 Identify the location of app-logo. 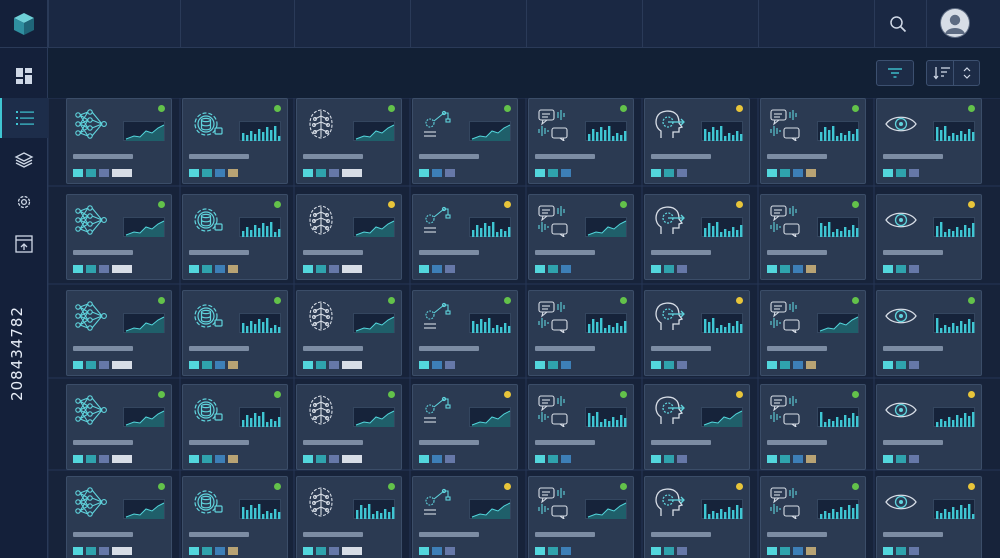
(24, 24).